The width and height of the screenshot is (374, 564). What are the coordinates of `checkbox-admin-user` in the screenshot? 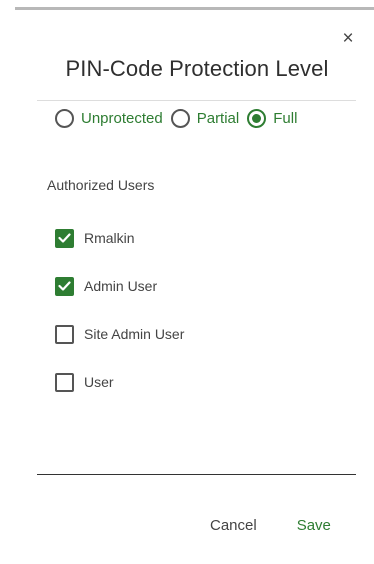 It's located at (64, 286).